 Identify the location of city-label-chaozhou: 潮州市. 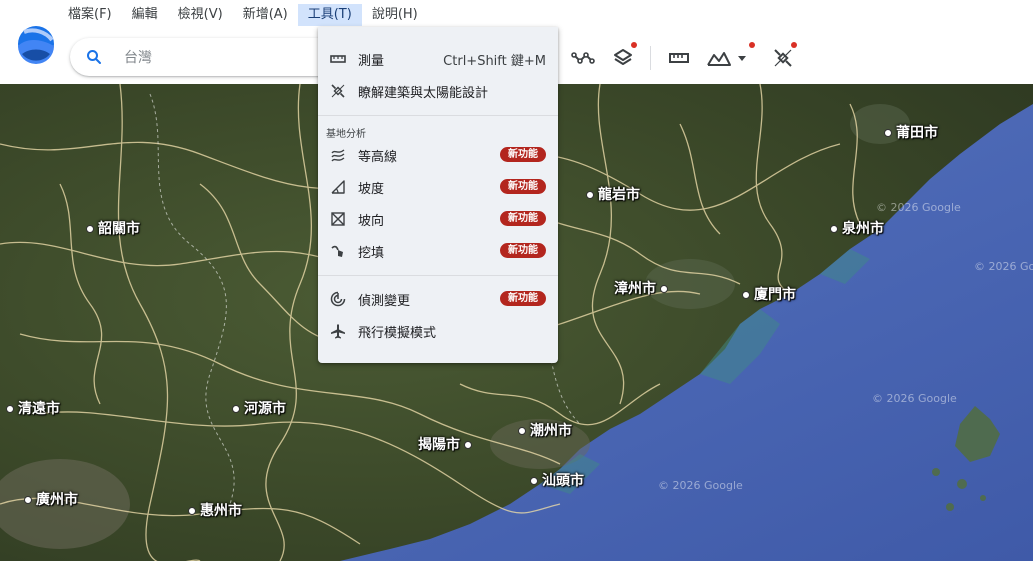
(543, 430).